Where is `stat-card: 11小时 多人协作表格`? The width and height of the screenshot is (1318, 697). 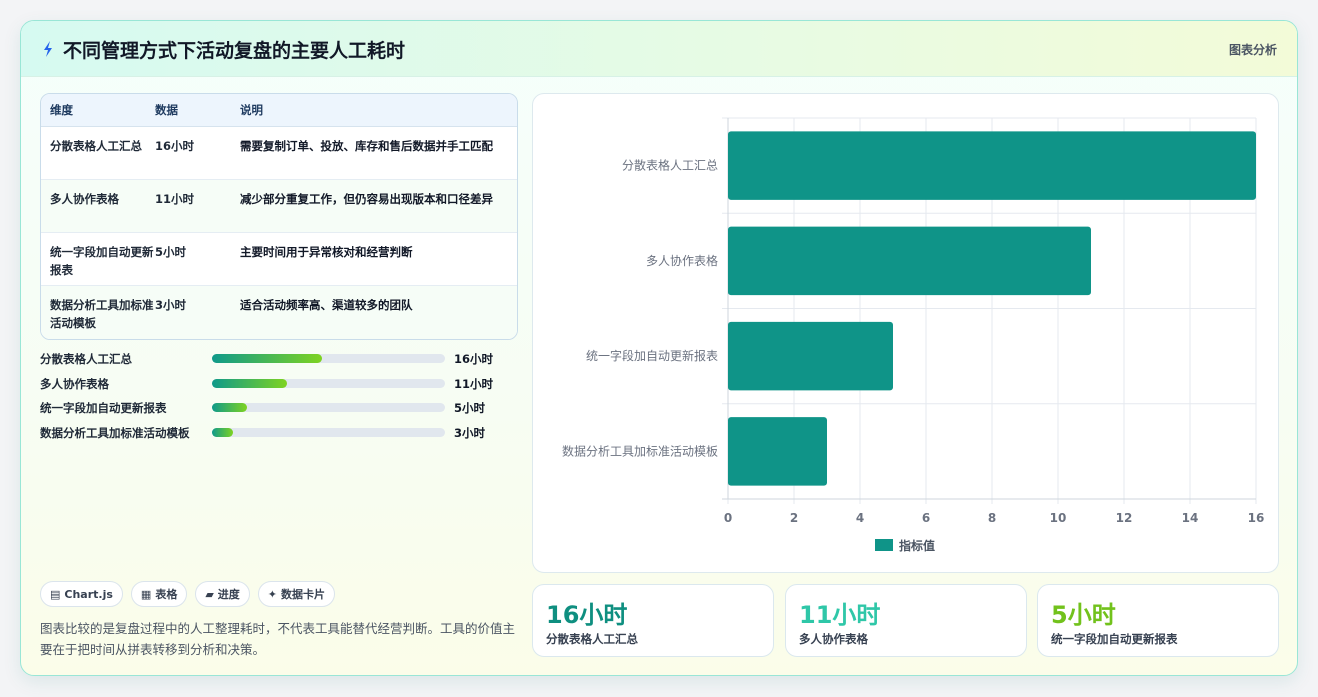
stat-card: 11小时 多人协作表格 is located at coordinates (906, 620).